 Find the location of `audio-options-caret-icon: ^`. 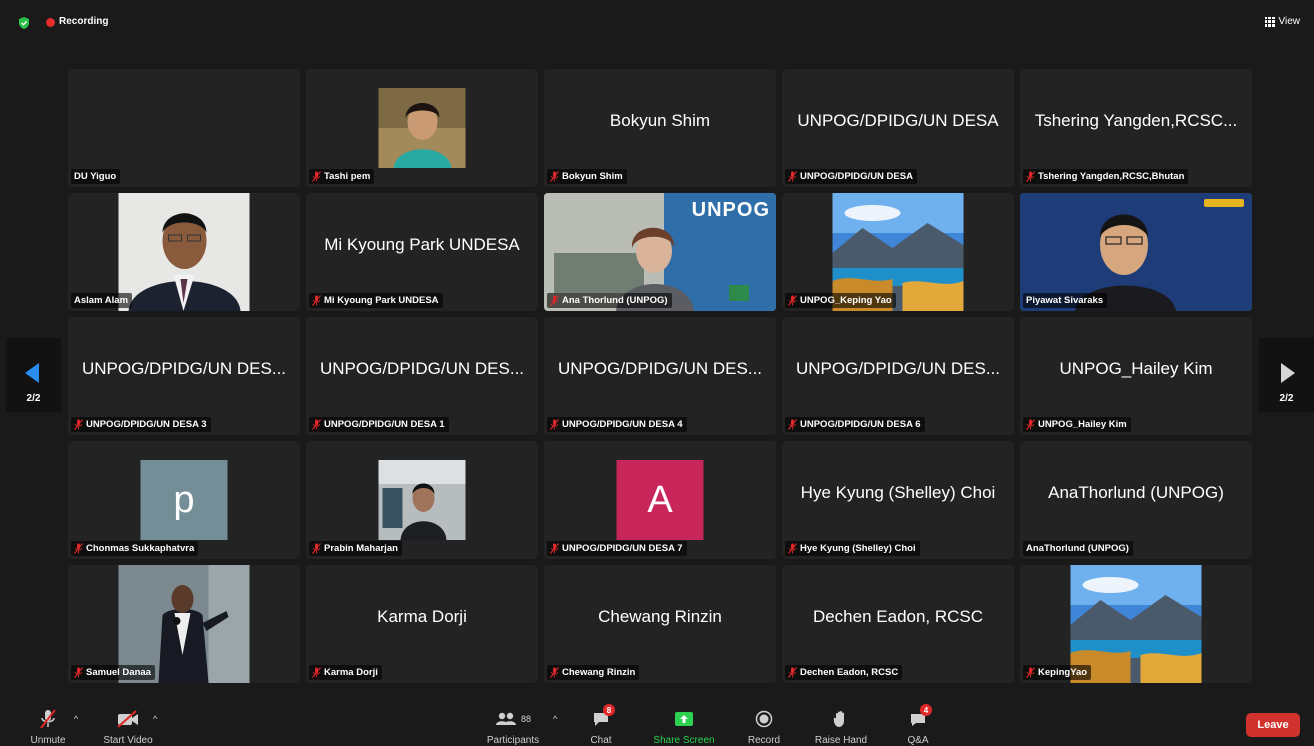

audio-options-caret-icon: ^ is located at coordinates (76, 719).